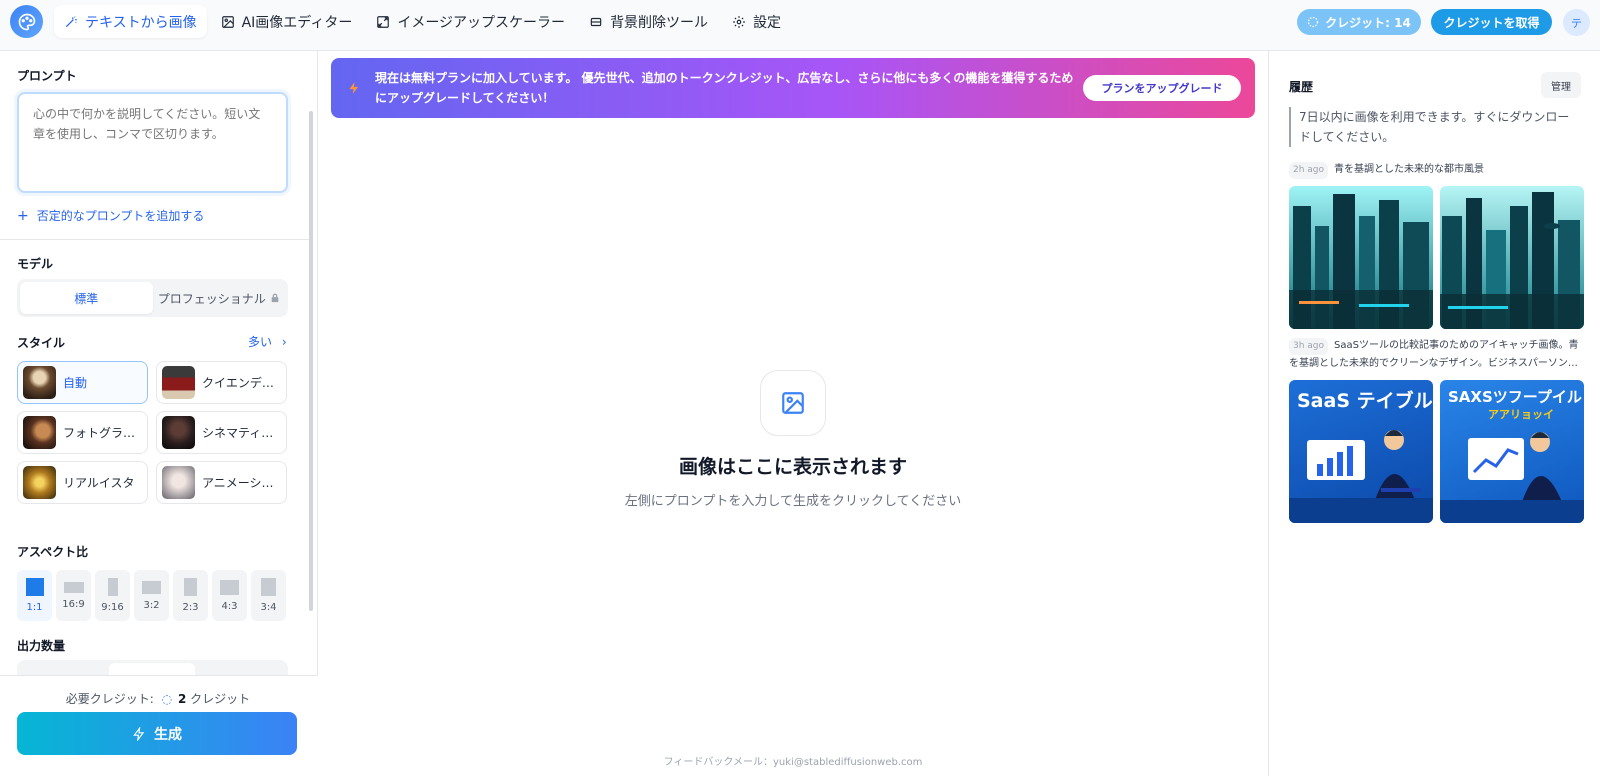  Describe the element at coordinates (190, 607) in the screenshot. I see `aspect-label: 2:3` at that location.